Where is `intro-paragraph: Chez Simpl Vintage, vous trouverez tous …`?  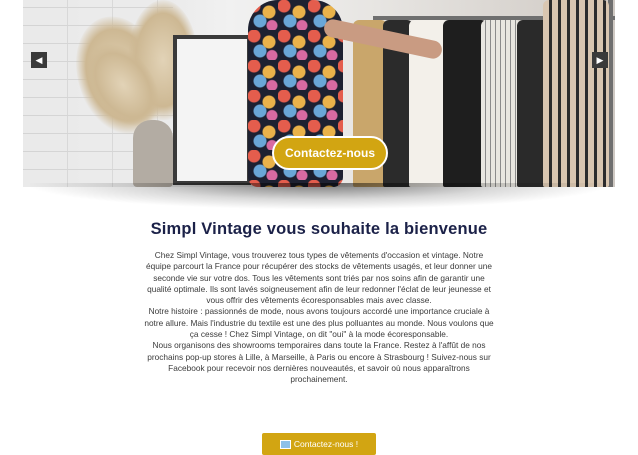 intro-paragraph: Chez Simpl Vintage, vous trouverez tous … is located at coordinates (319, 278).